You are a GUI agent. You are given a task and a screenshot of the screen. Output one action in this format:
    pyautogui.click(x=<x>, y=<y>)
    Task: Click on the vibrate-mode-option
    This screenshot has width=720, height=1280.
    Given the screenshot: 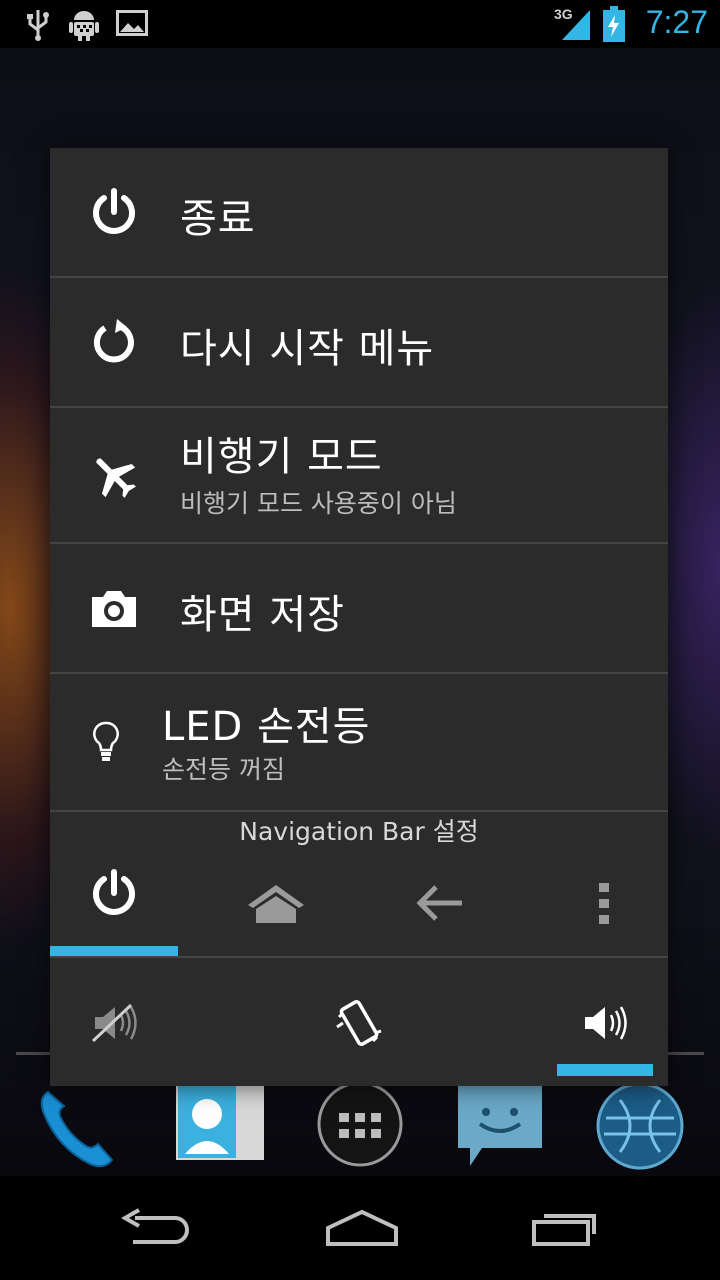 What is the action you would take?
    pyautogui.click(x=359, y=1023)
    